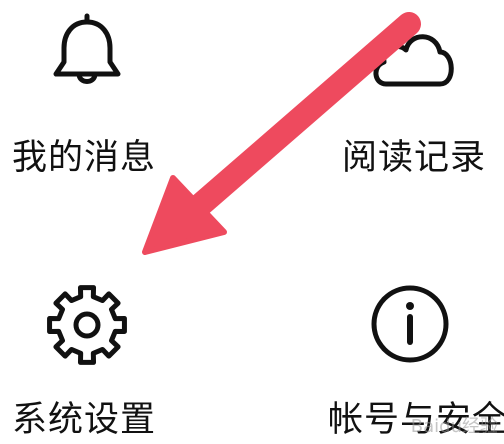  What do you see at coordinates (84, 158) in the screenshot?
I see `menu-item-label: 我的消息` at bounding box center [84, 158].